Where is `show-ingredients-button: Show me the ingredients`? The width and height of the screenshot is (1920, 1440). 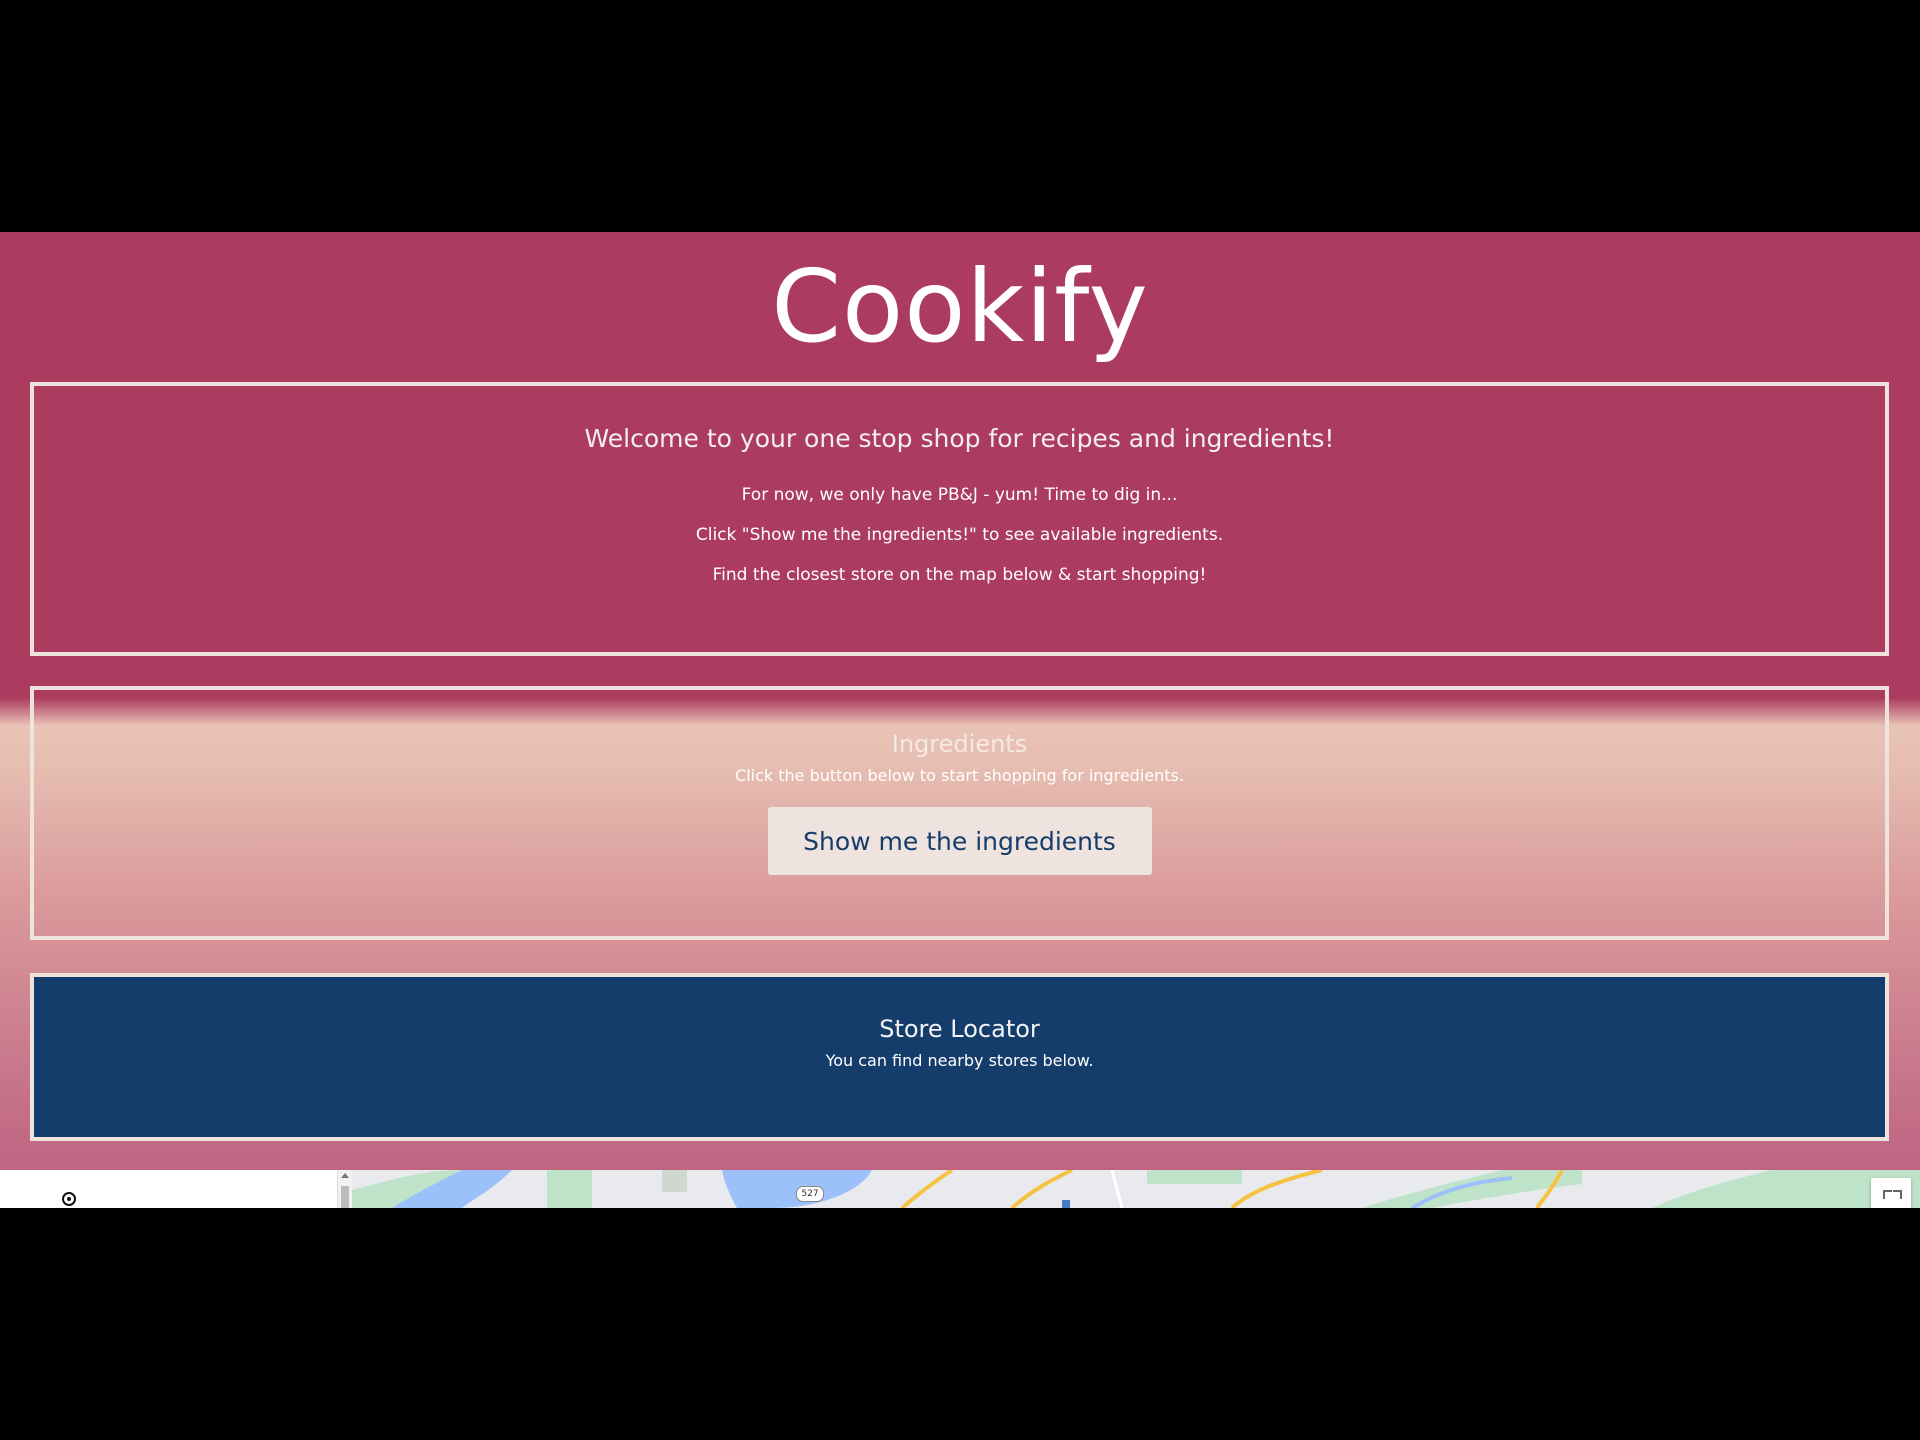
show-ingredients-button: Show me the ingredients is located at coordinates (959, 841).